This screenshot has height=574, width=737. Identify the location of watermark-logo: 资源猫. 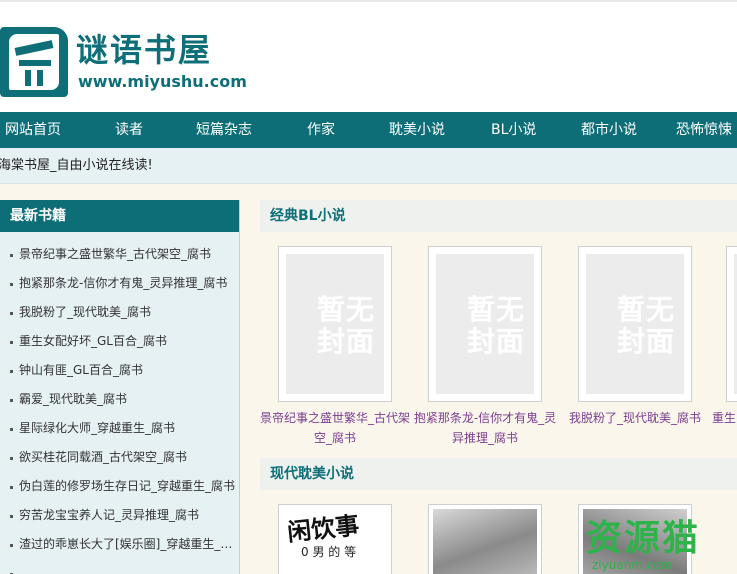
(643, 538).